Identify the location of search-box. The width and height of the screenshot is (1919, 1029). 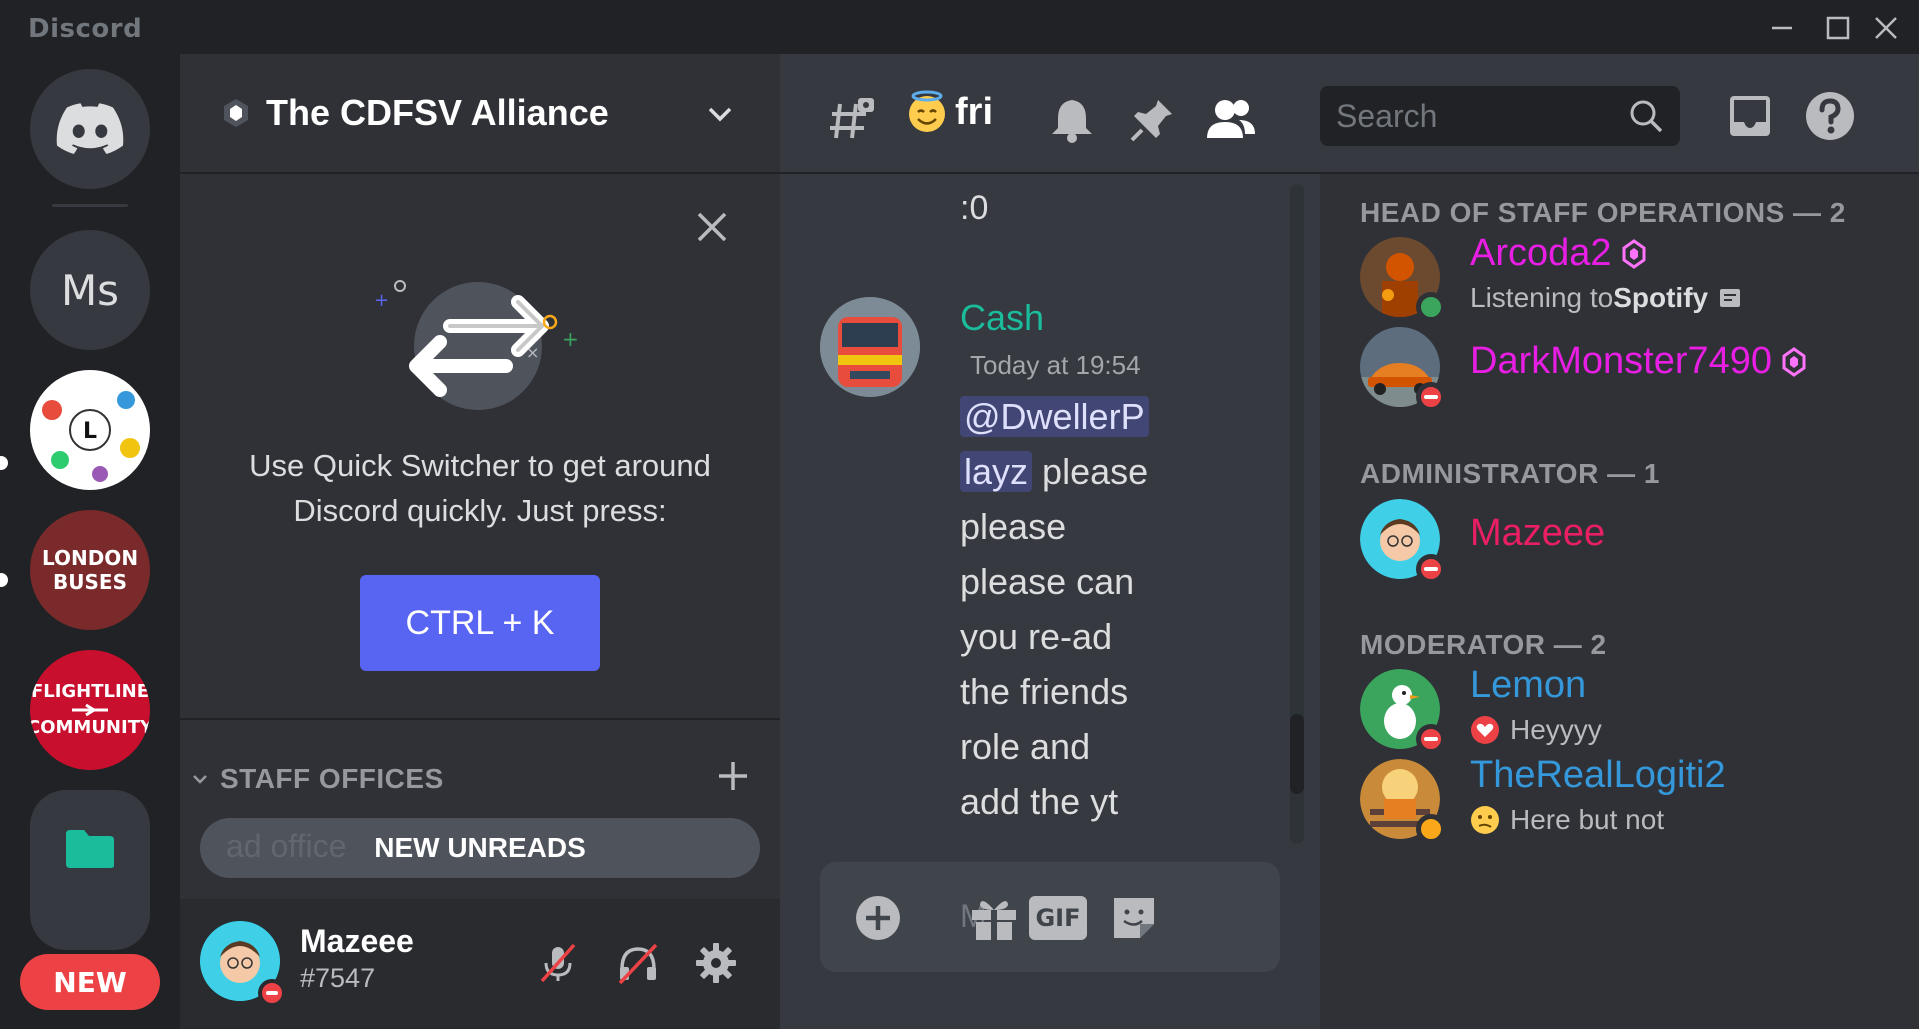
(1500, 116).